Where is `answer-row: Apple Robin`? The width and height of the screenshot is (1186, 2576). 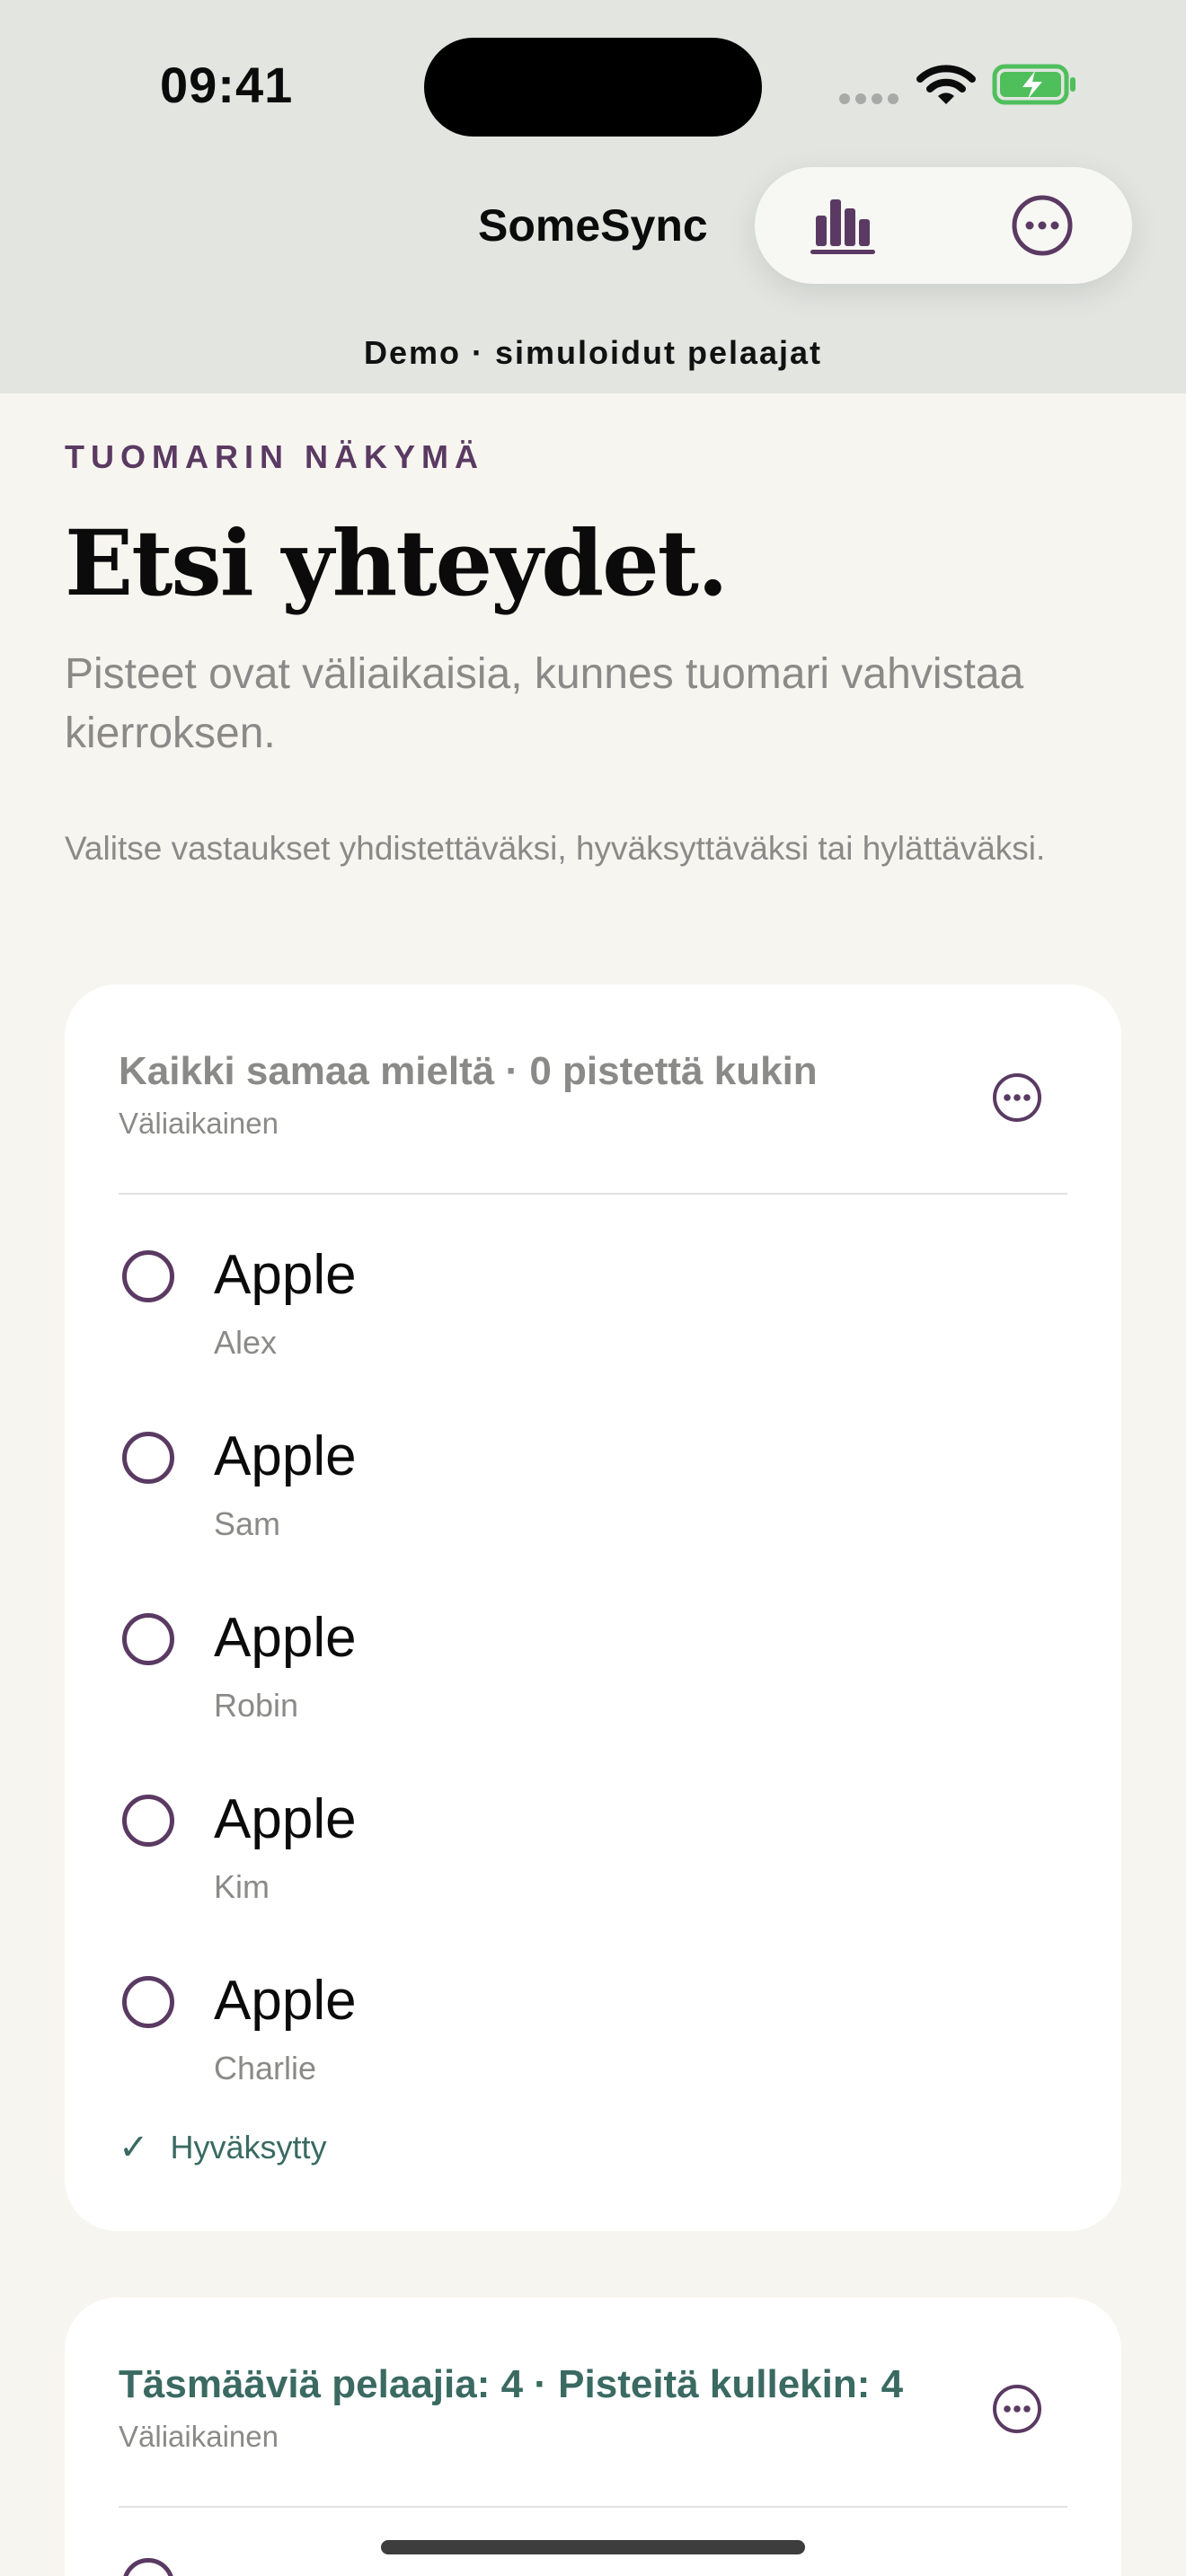 answer-row: Apple Robin is located at coordinates (593, 1691).